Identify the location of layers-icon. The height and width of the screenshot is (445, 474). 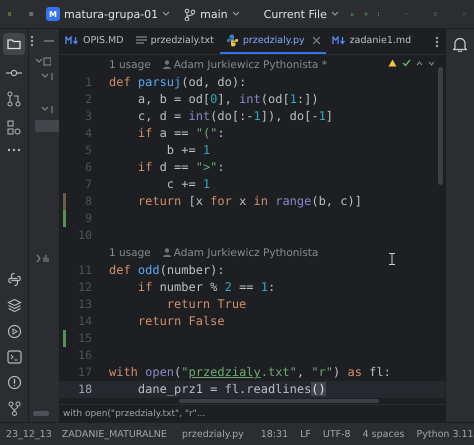
(14, 305).